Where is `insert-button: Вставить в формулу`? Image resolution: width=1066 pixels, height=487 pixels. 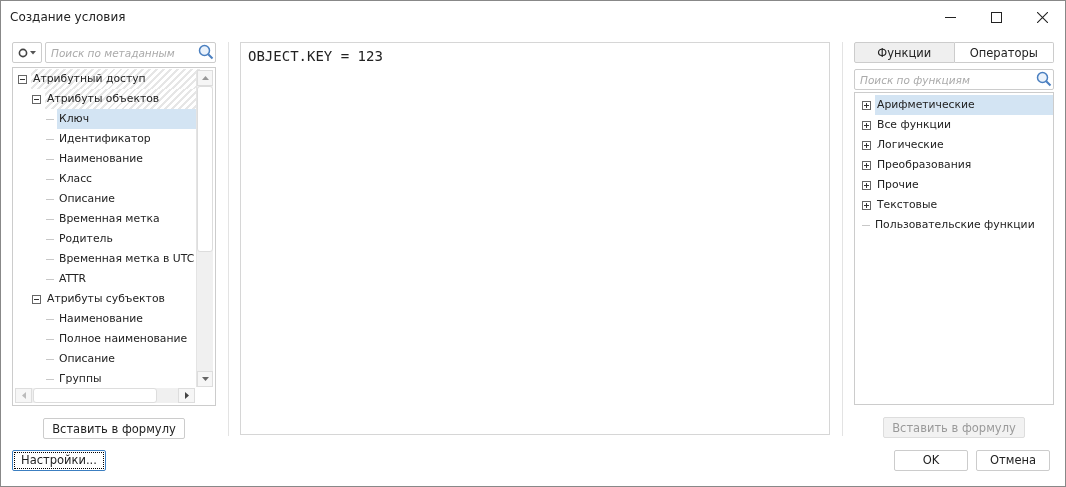
insert-button: Вставить в формулу is located at coordinates (114, 428).